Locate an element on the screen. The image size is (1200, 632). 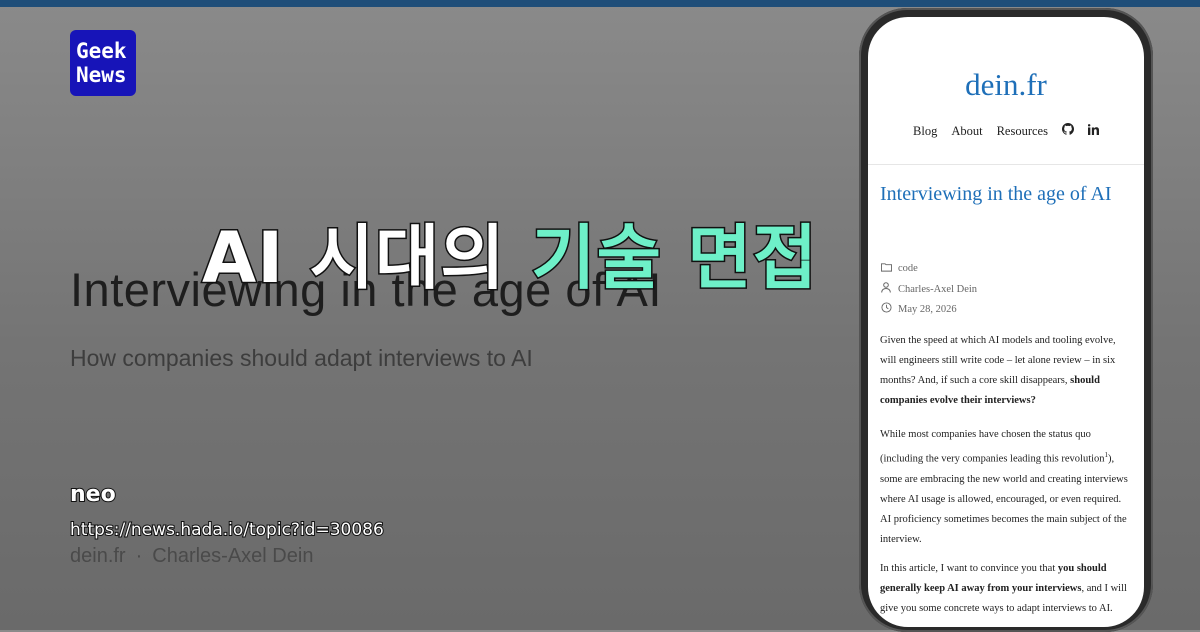
author-label: Charles-Axel Dein is located at coordinates (938, 289).